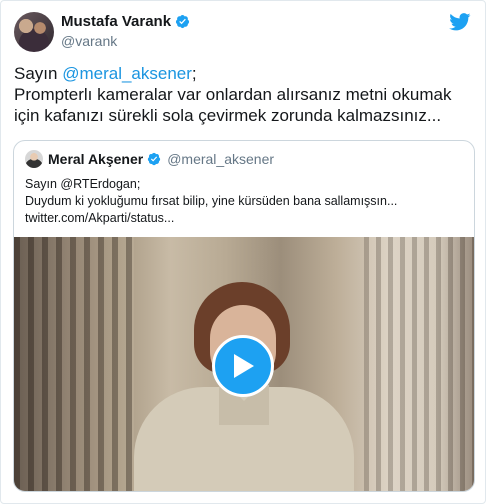 The width and height of the screenshot is (486, 504). Describe the element at coordinates (34, 32) in the screenshot. I see `author-avatar` at that location.